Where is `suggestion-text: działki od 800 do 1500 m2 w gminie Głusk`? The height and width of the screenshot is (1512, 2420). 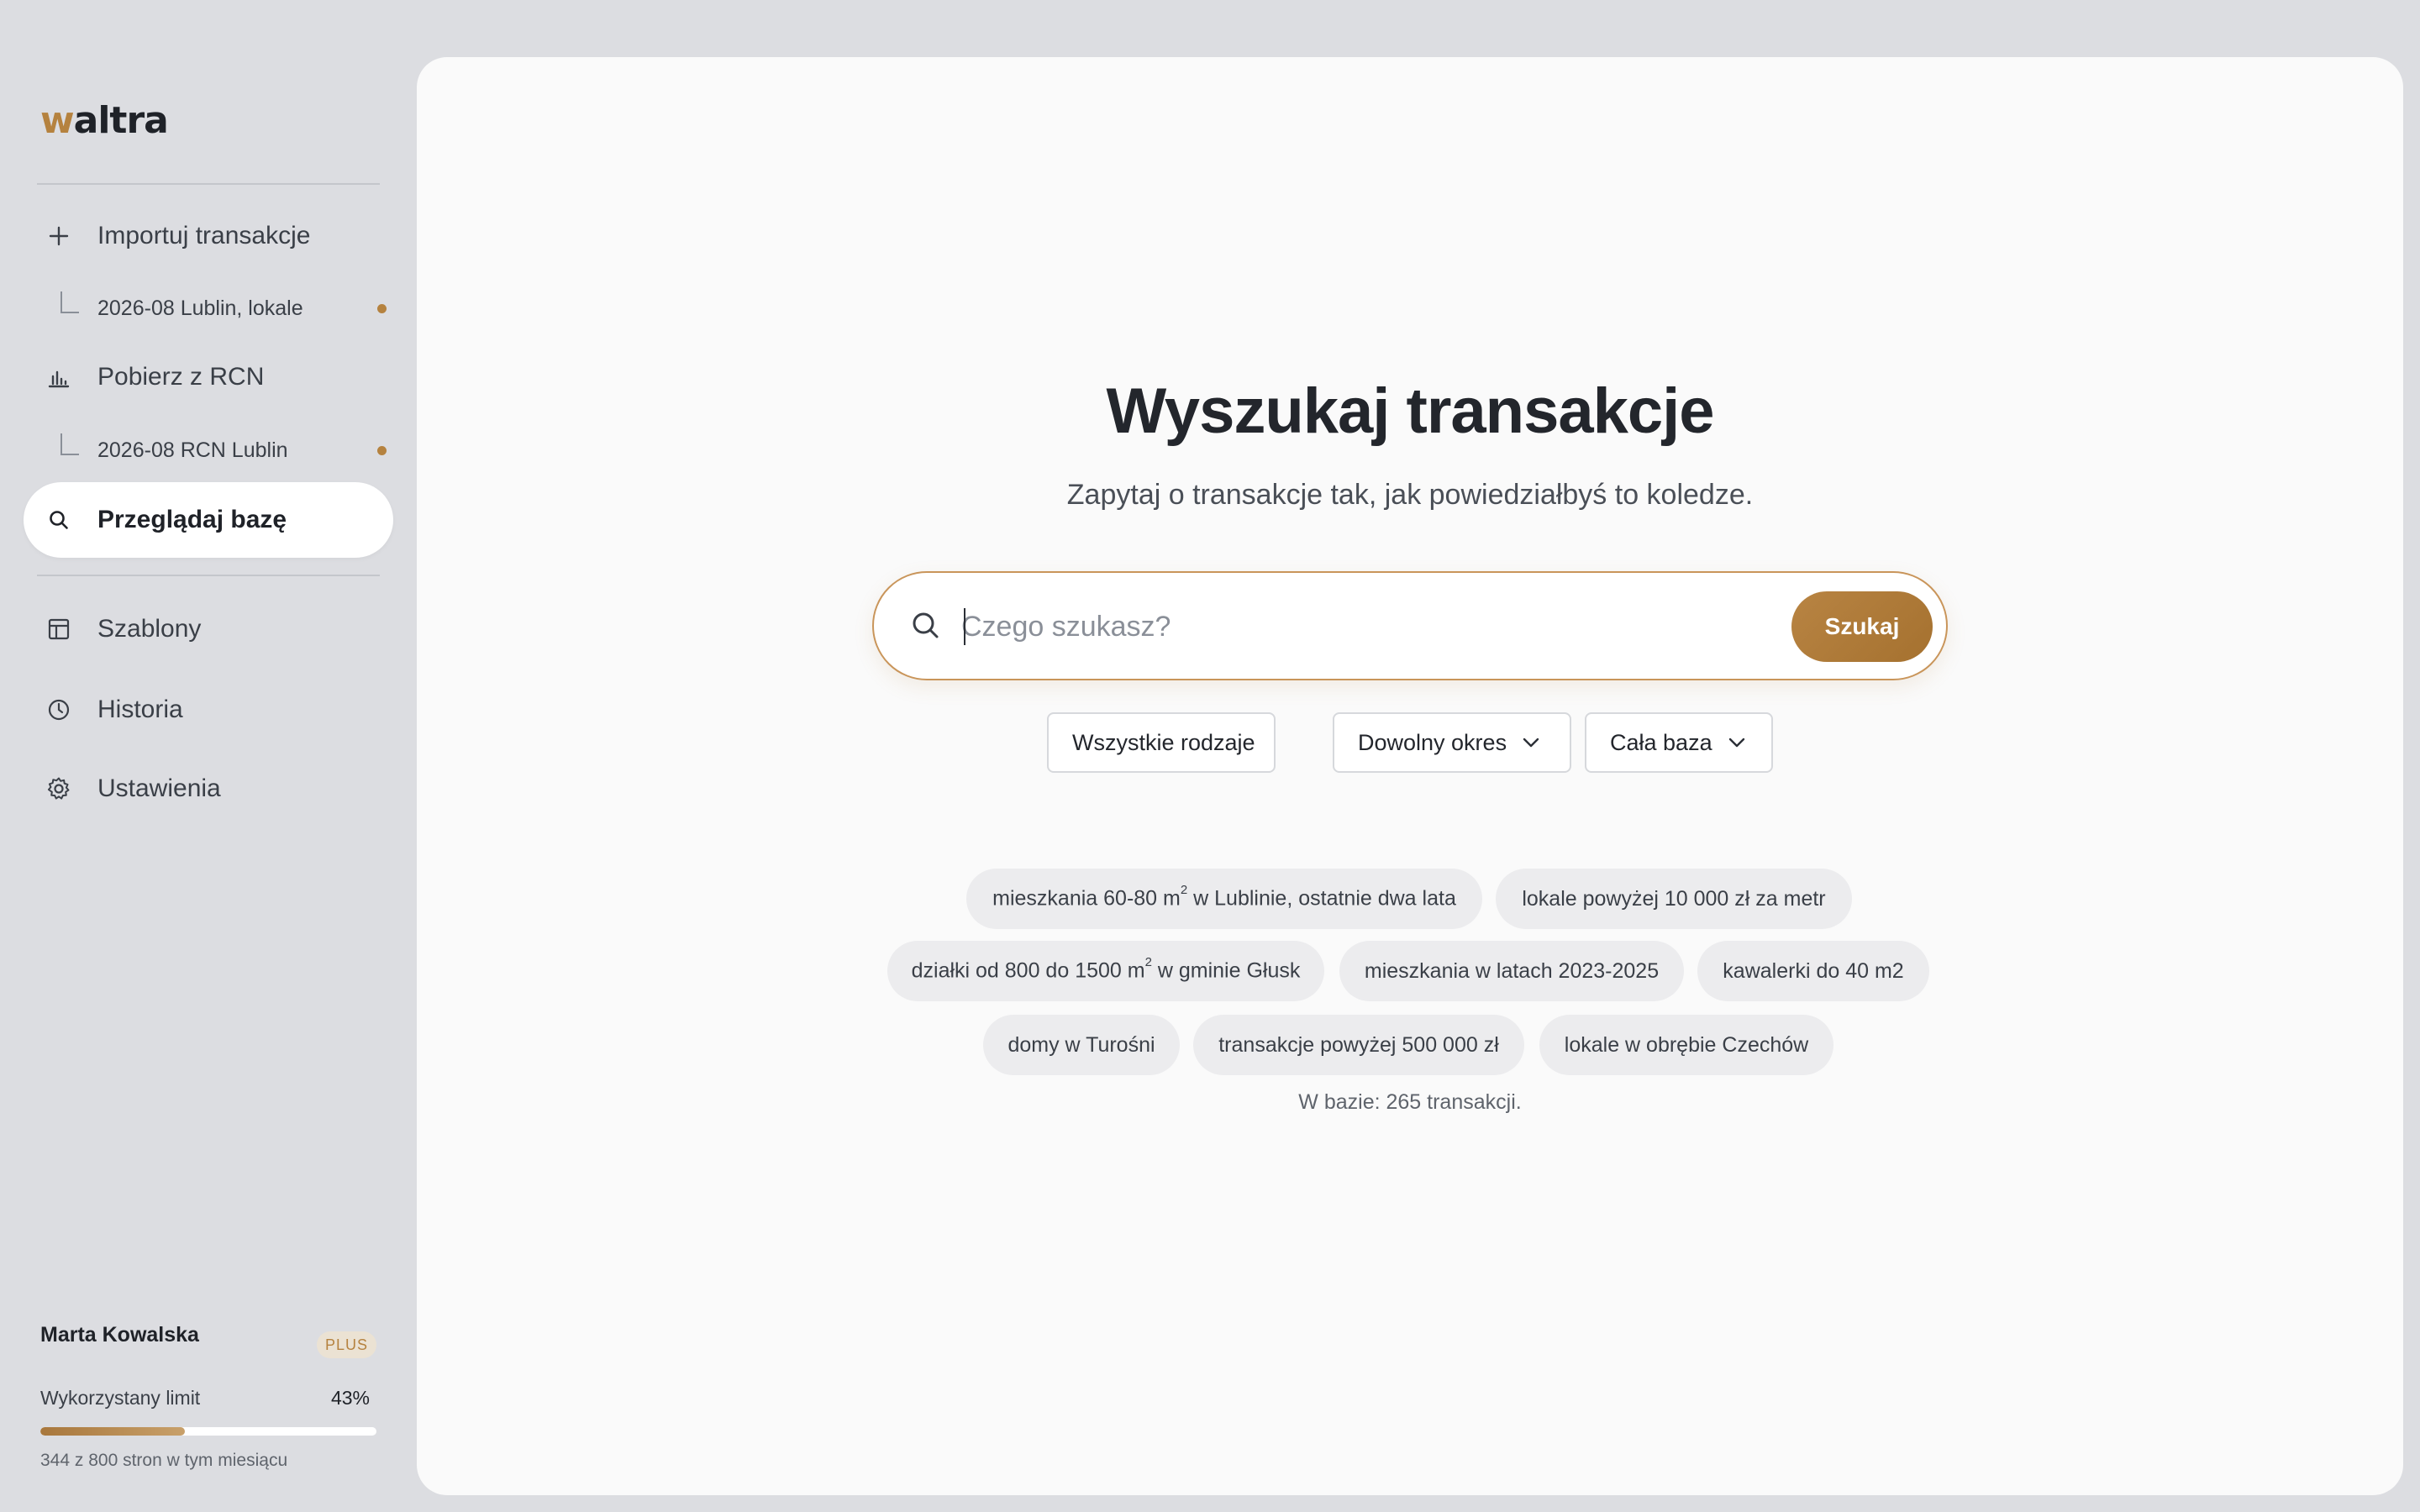 suggestion-text: działki od 800 do 1500 m2 w gminie Głusk is located at coordinates (1106, 969).